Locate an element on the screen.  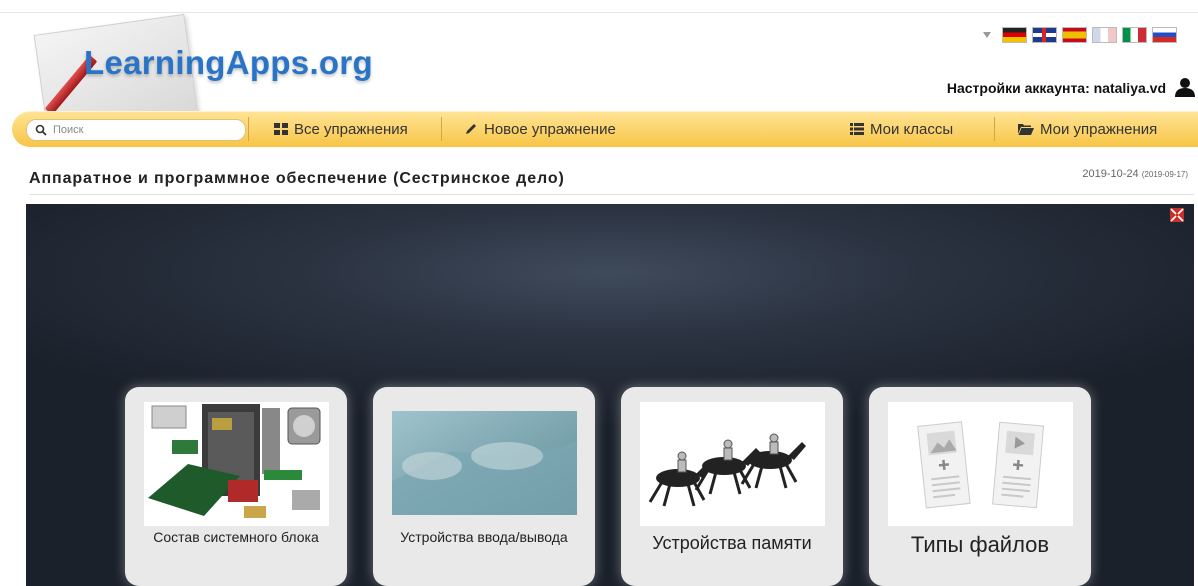
nav-all-exercises: Все упражнения is located at coordinates (341, 129).